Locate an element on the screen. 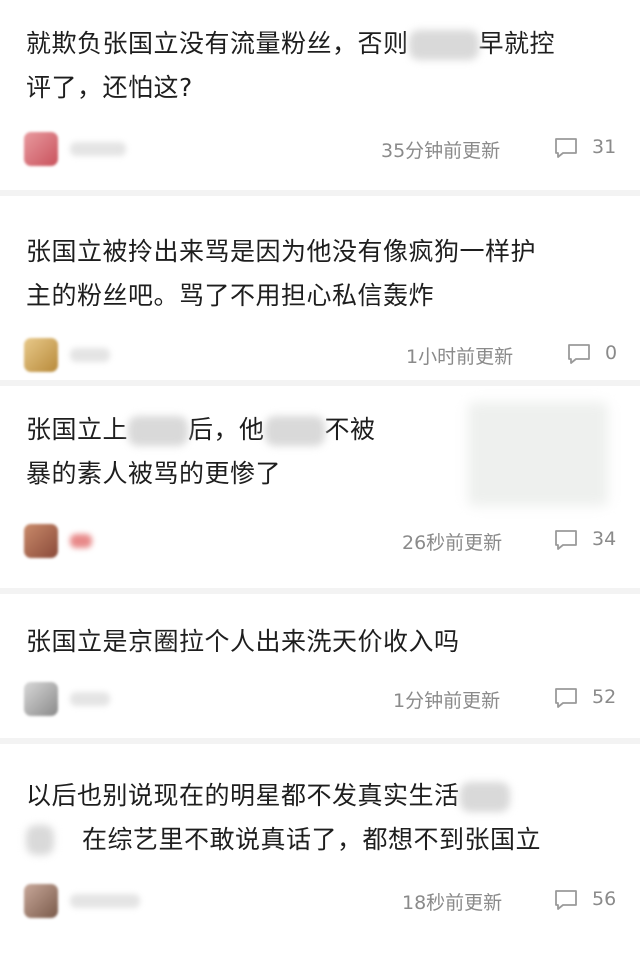  post-text: 张国立是京圈拉个人出来洗天价收入吗 is located at coordinates (320, 642).